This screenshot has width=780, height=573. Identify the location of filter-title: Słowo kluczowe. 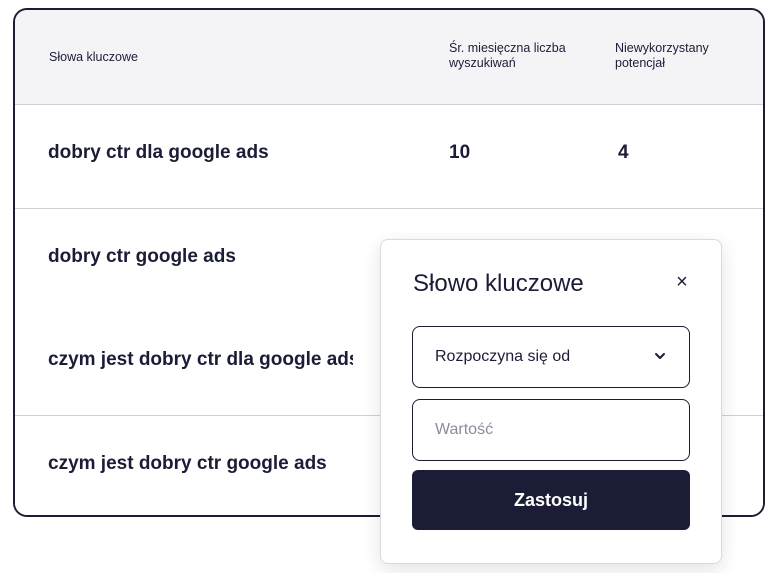
(498, 283).